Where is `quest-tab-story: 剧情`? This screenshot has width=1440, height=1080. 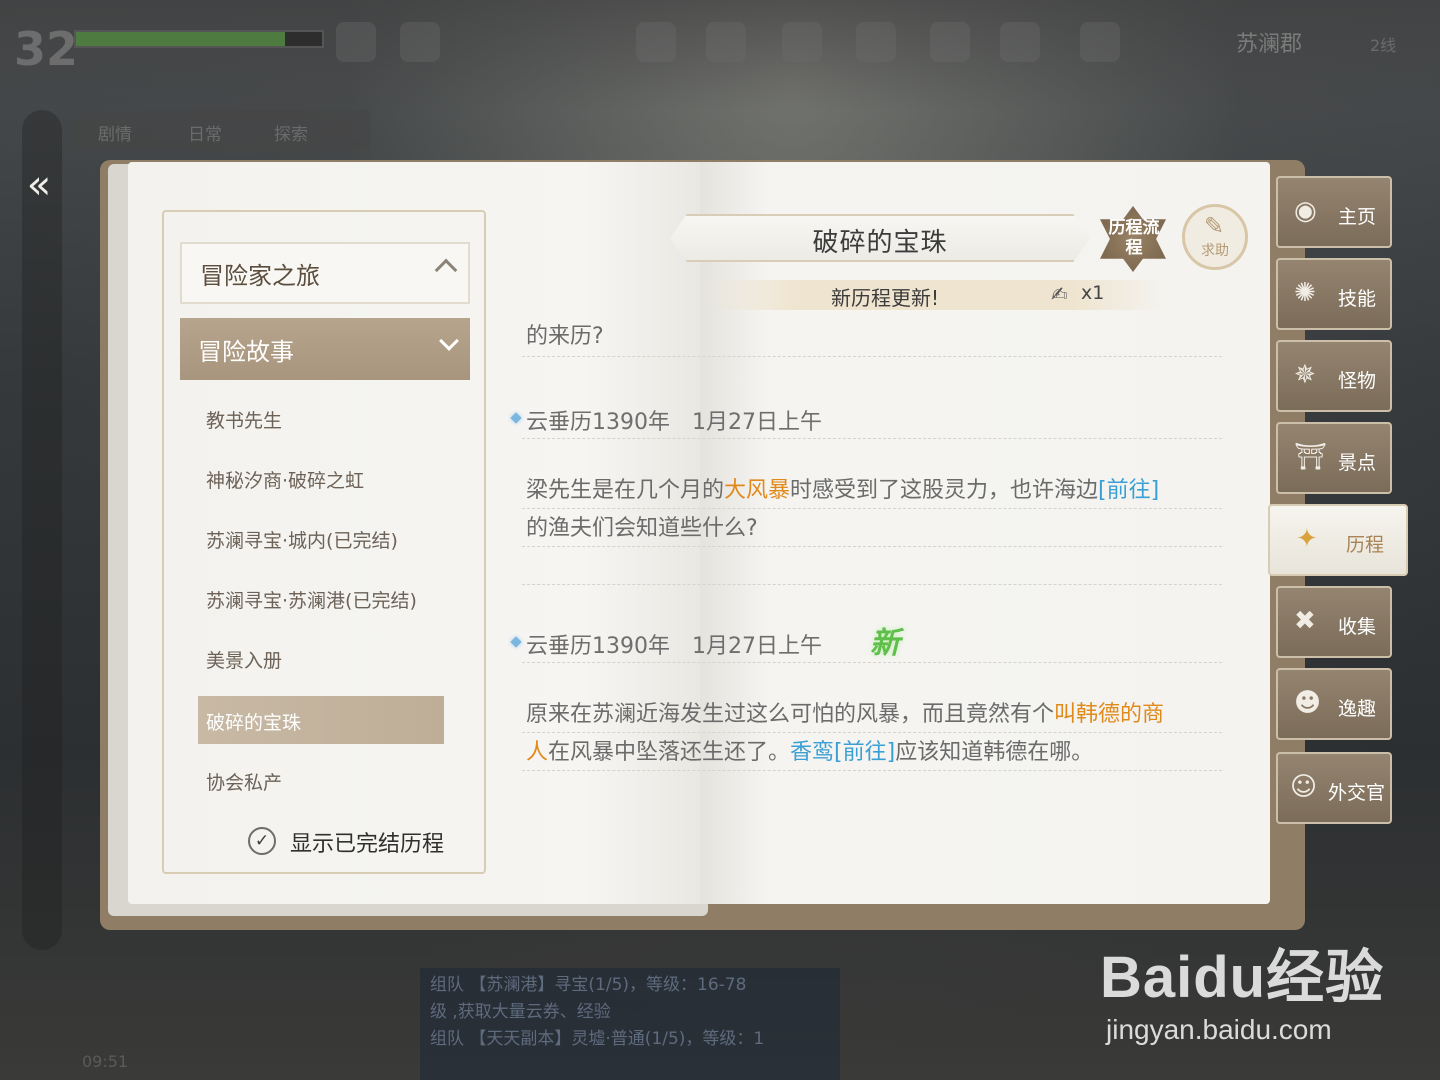 quest-tab-story: 剧情 is located at coordinates (115, 132).